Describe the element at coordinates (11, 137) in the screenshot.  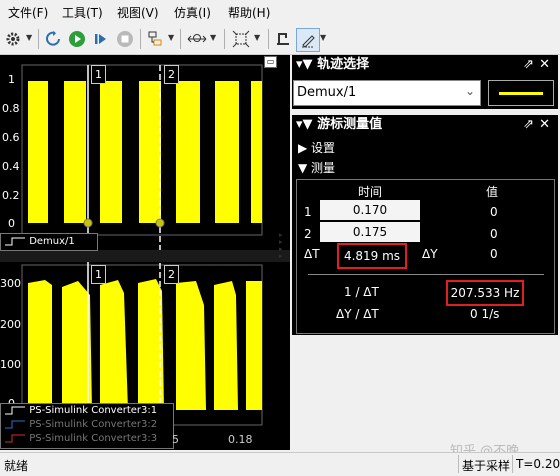
I see `ytick: 0.6` at that location.